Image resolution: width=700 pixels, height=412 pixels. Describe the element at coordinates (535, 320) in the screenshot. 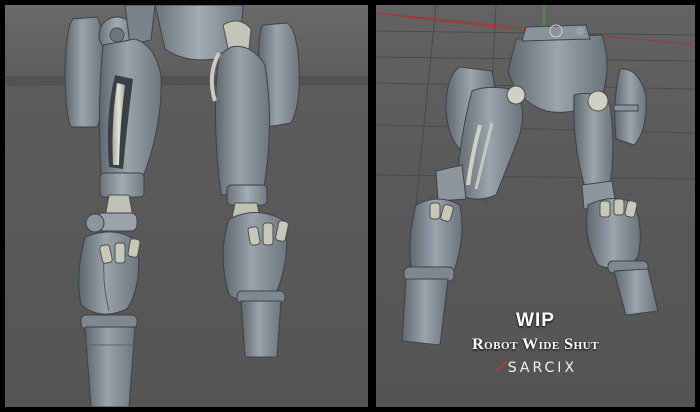

I see `wip-title: WIP` at that location.